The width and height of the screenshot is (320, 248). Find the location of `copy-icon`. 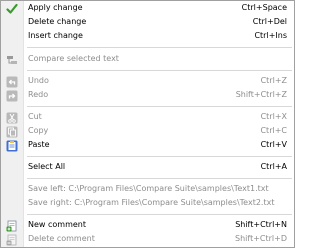

copy-icon is located at coordinates (11, 131).